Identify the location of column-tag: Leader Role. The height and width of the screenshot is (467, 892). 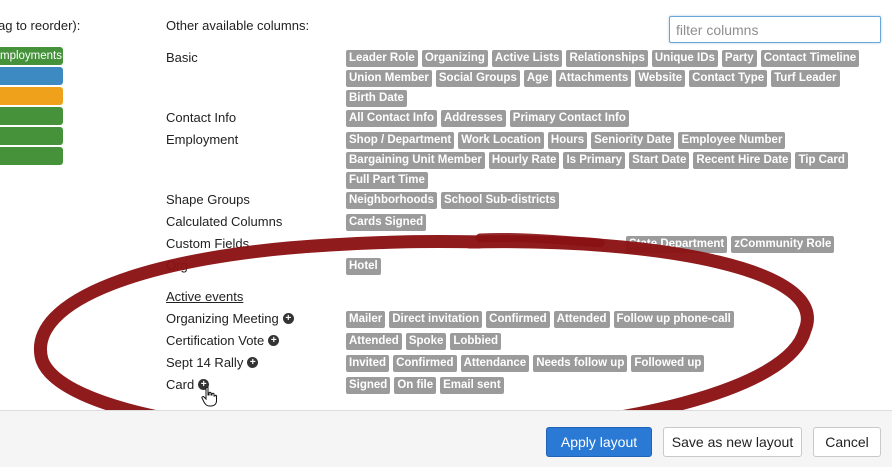
(382, 58).